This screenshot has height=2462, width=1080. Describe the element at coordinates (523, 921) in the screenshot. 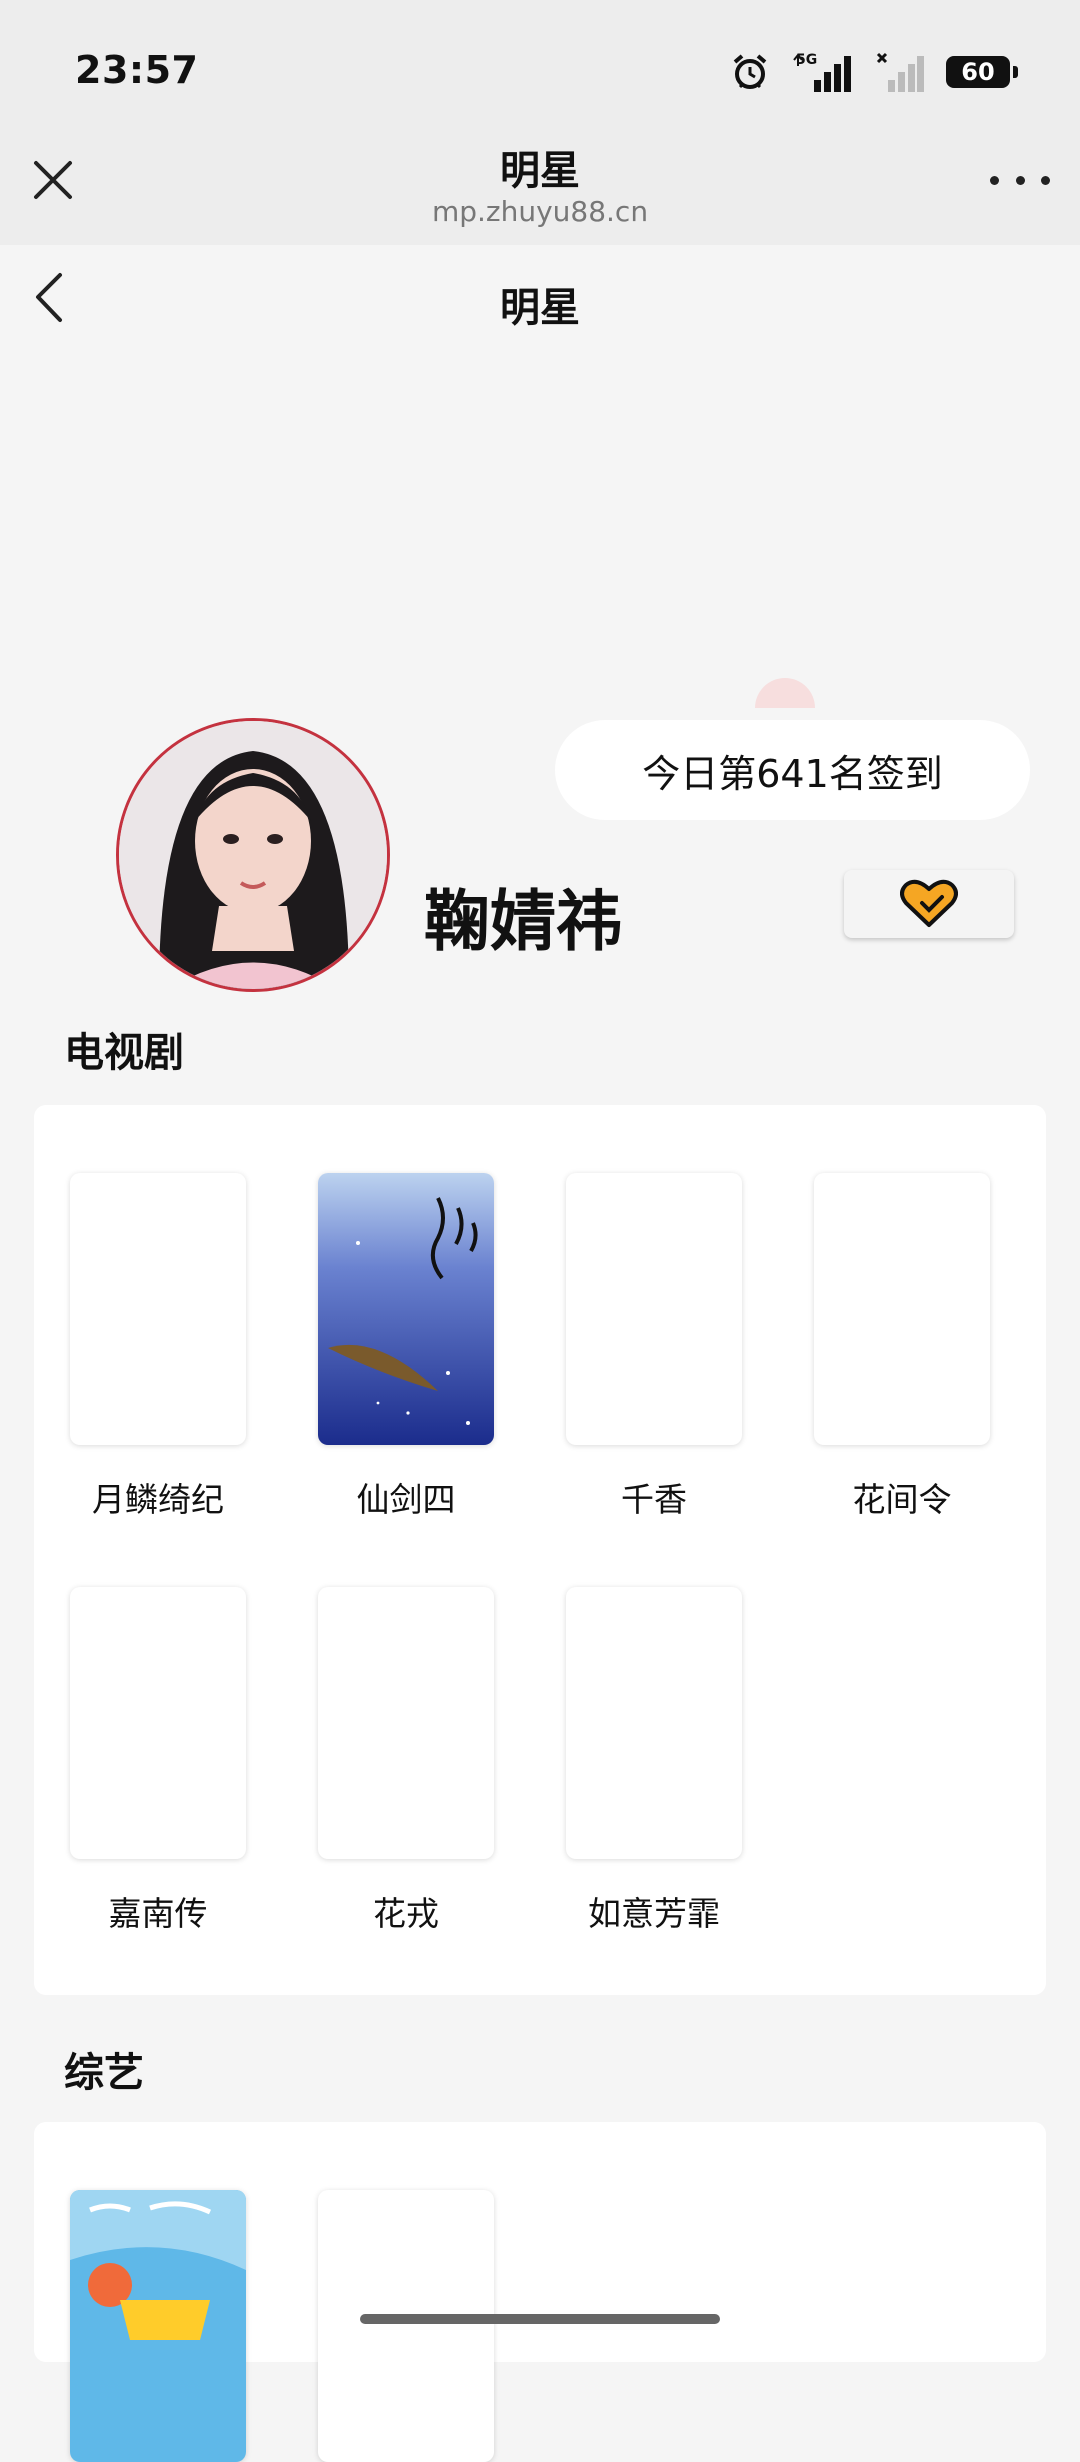

I see `star-name: 鞠婧祎` at that location.